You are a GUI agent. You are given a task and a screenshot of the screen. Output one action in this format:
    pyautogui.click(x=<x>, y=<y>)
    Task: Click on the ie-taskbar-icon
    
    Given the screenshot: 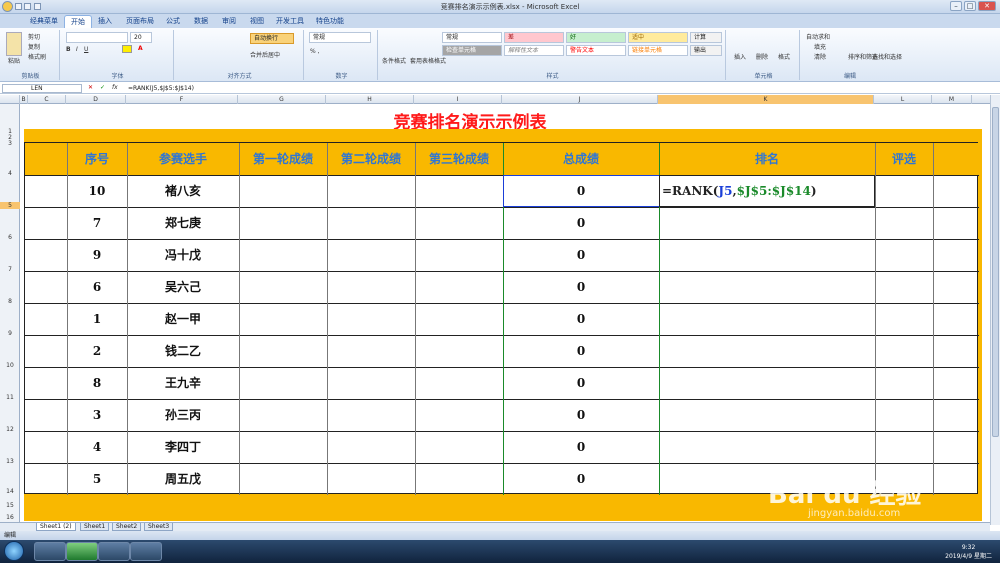 What is the action you would take?
    pyautogui.click(x=50, y=551)
    